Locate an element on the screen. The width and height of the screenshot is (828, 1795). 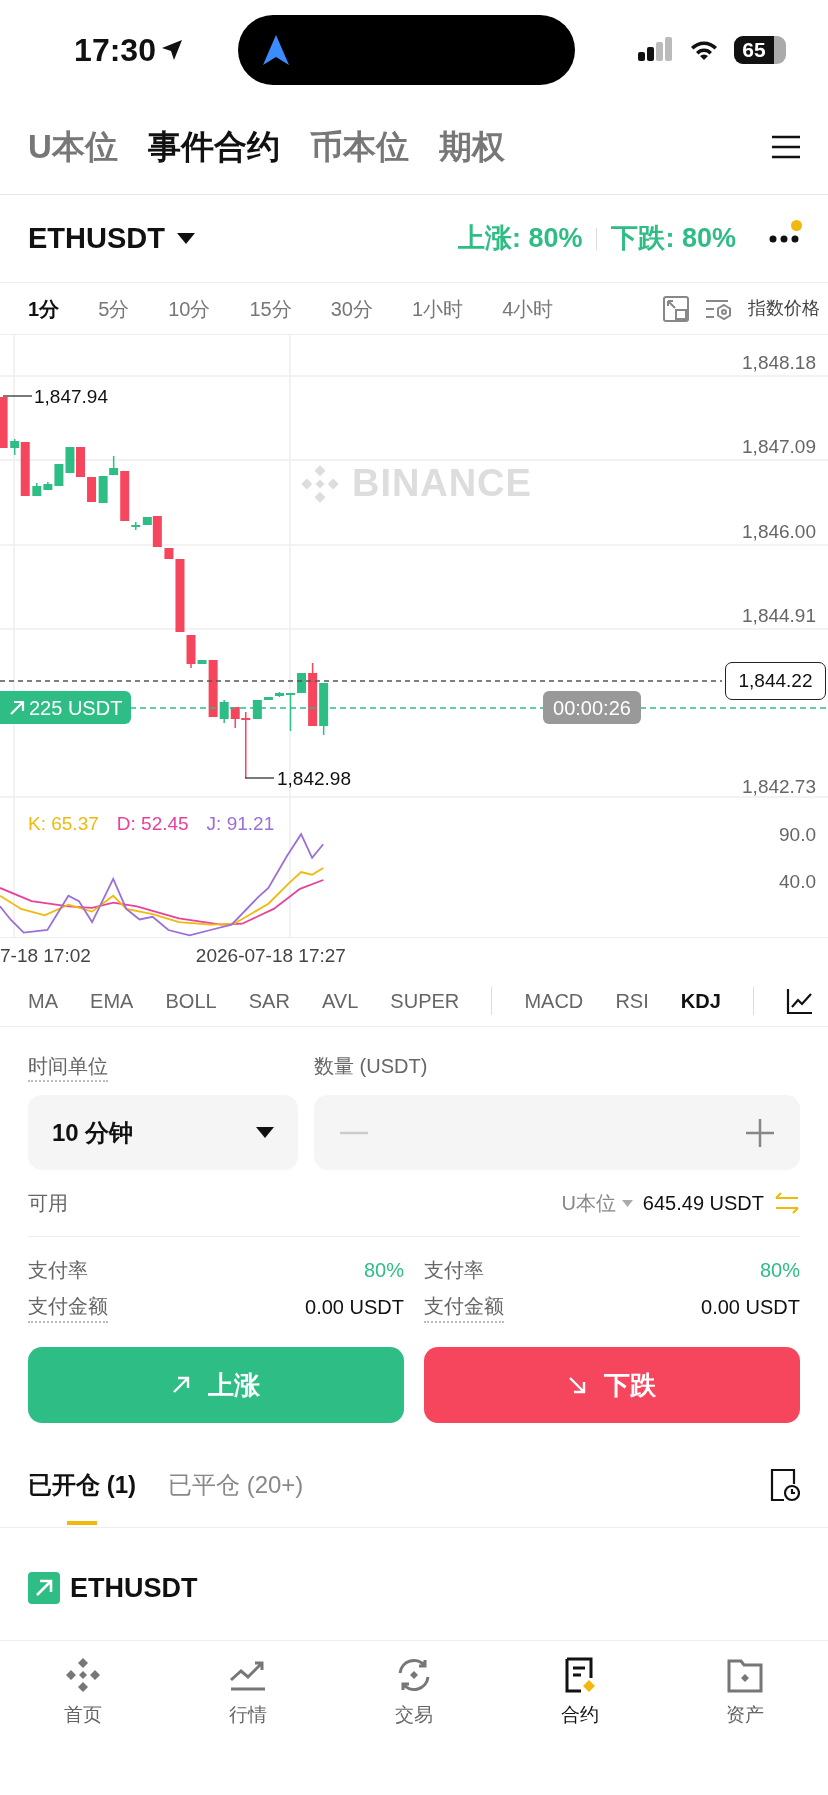
payout-rate: 上涨: 80% is located at coordinates (520, 239).